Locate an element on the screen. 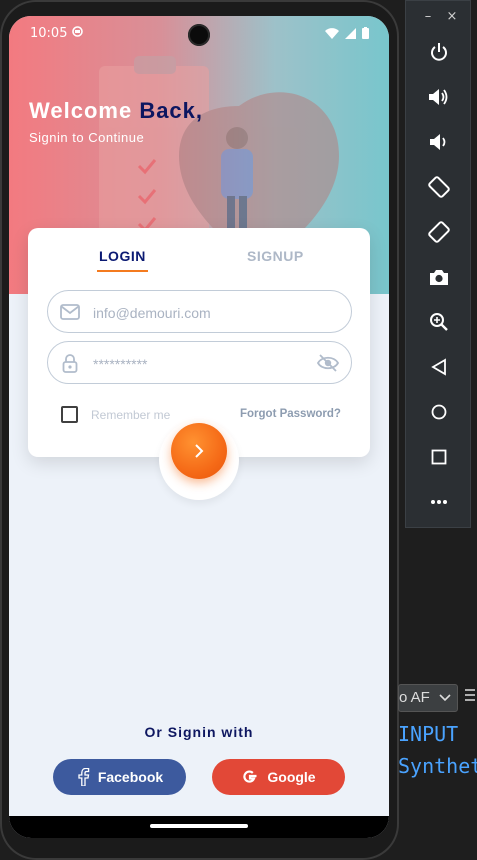 The height and width of the screenshot is (860, 477). ide-config-dropdown: o AF is located at coordinates (428, 698).